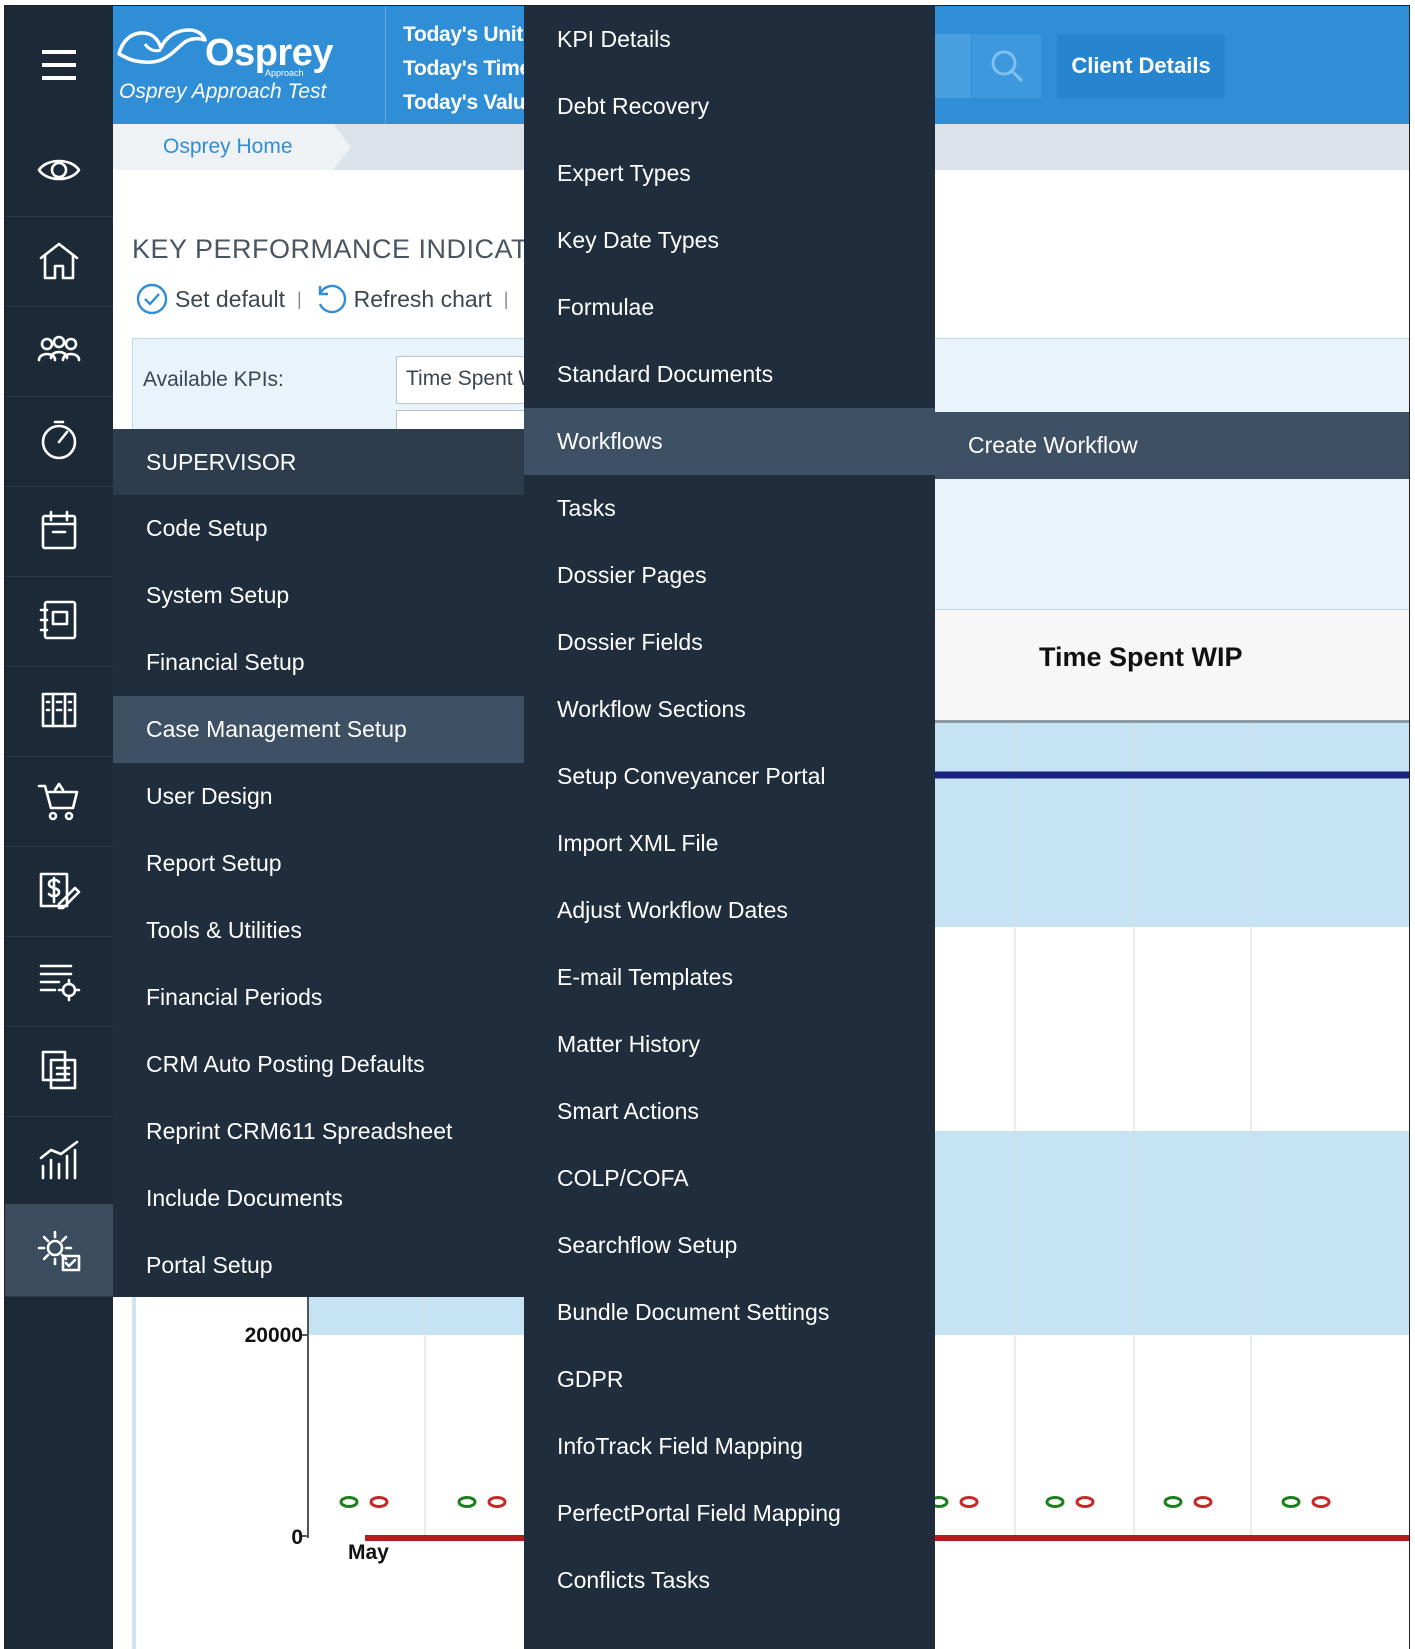 This screenshot has width=1415, height=1649. What do you see at coordinates (152, 299) in the screenshot?
I see `check-circle-icon` at bounding box center [152, 299].